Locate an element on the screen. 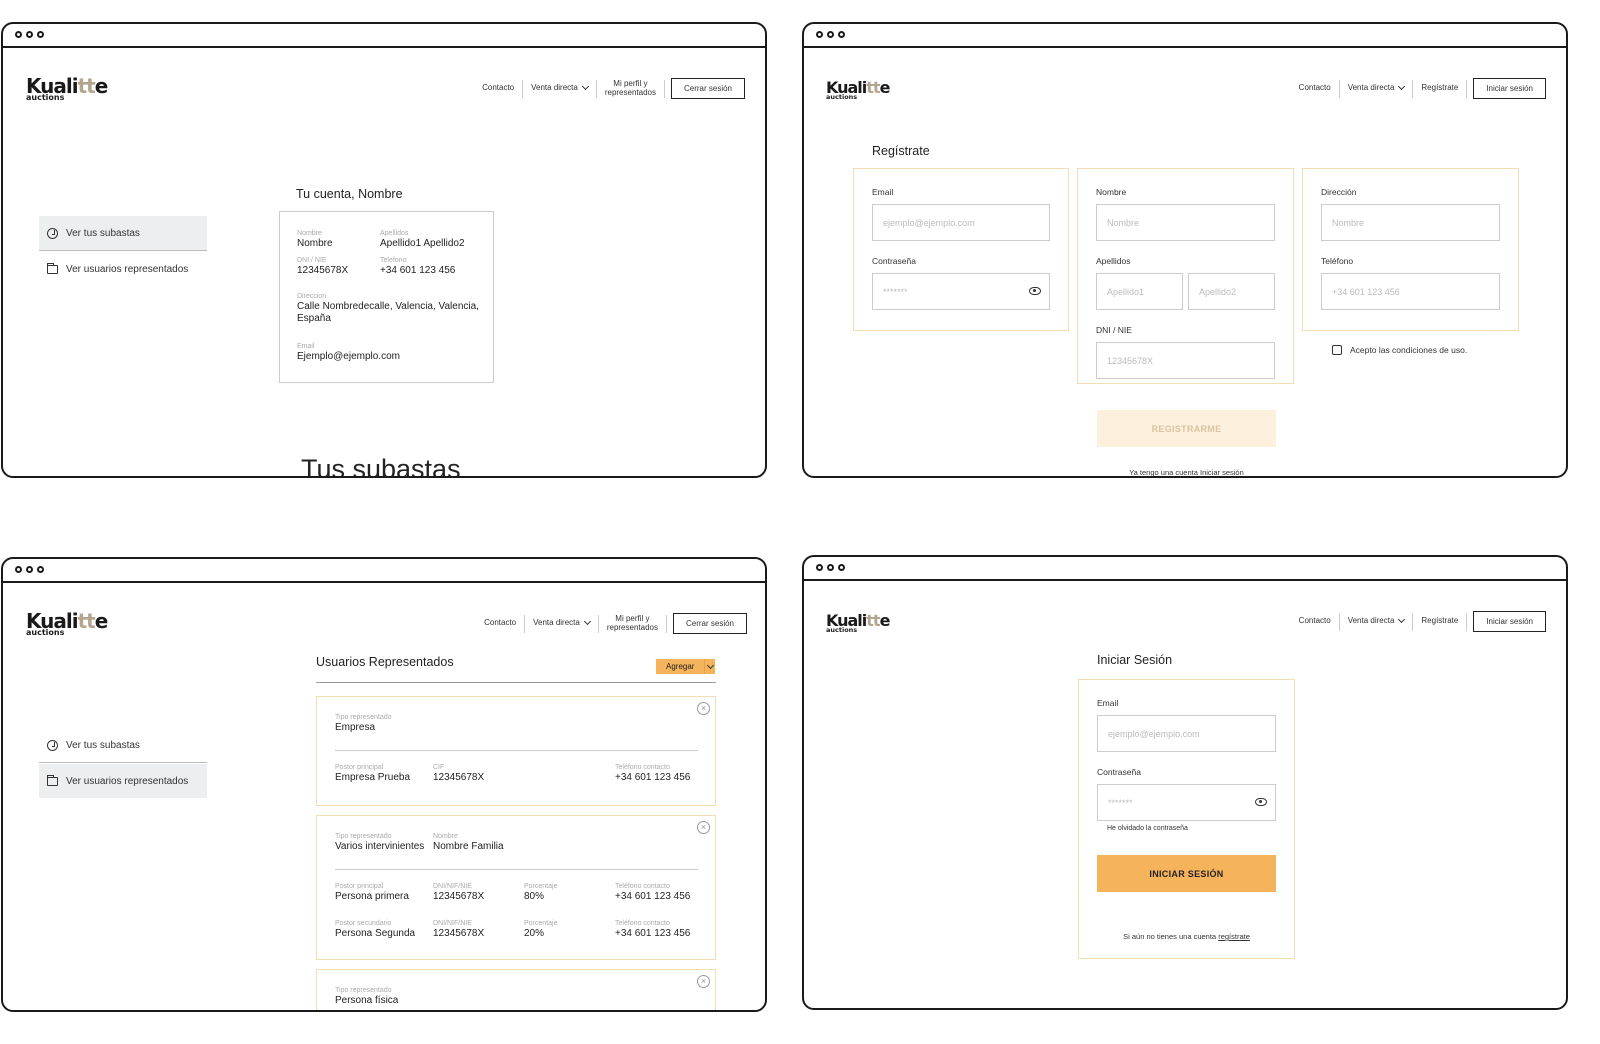 The height and width of the screenshot is (1044, 1600). accept-terms-checkbox is located at coordinates (1337, 350).